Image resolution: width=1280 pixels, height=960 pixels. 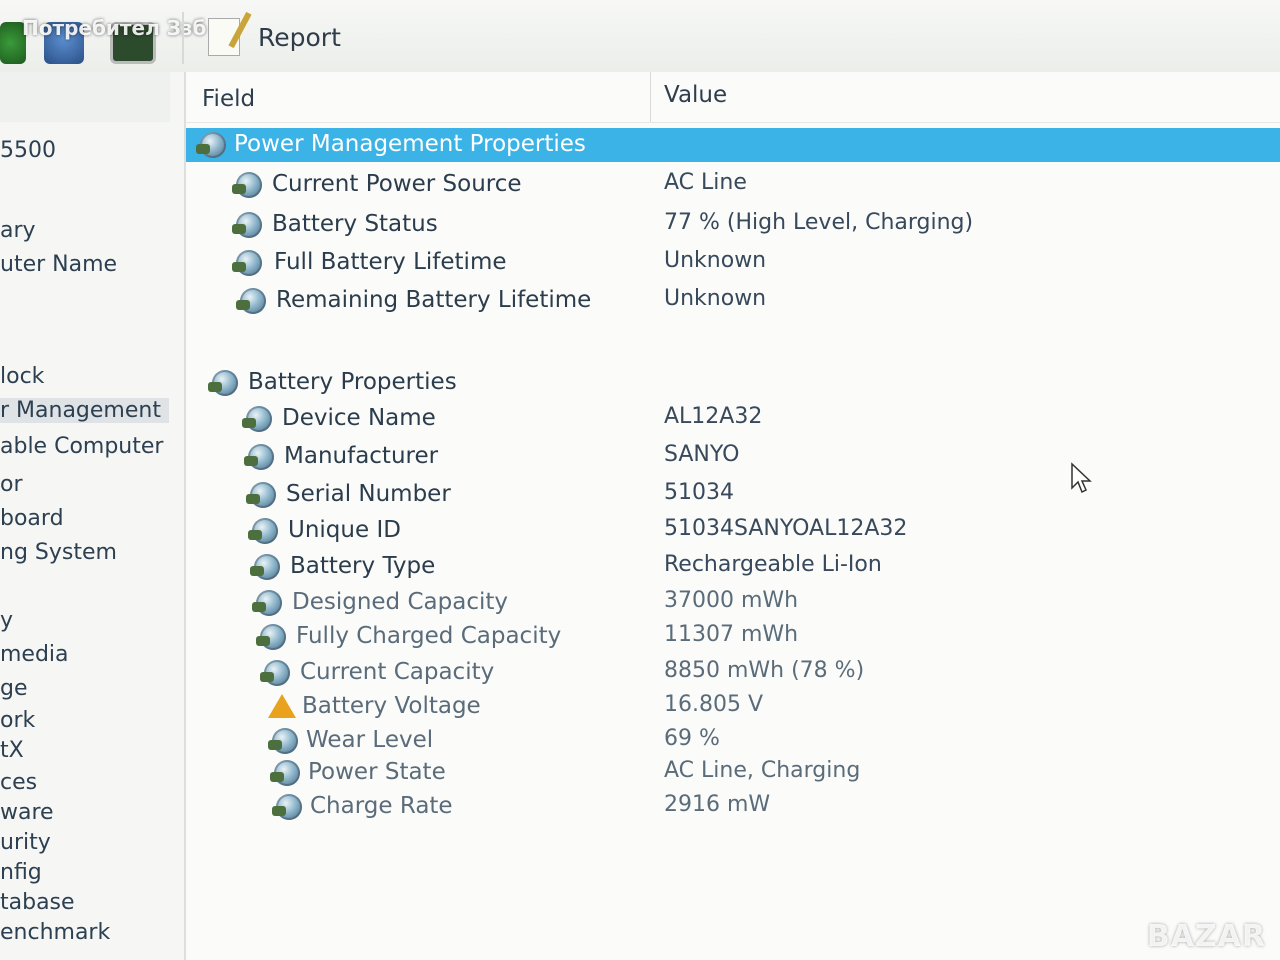 I want to click on field-name: Charge Rate, so click(x=381, y=806).